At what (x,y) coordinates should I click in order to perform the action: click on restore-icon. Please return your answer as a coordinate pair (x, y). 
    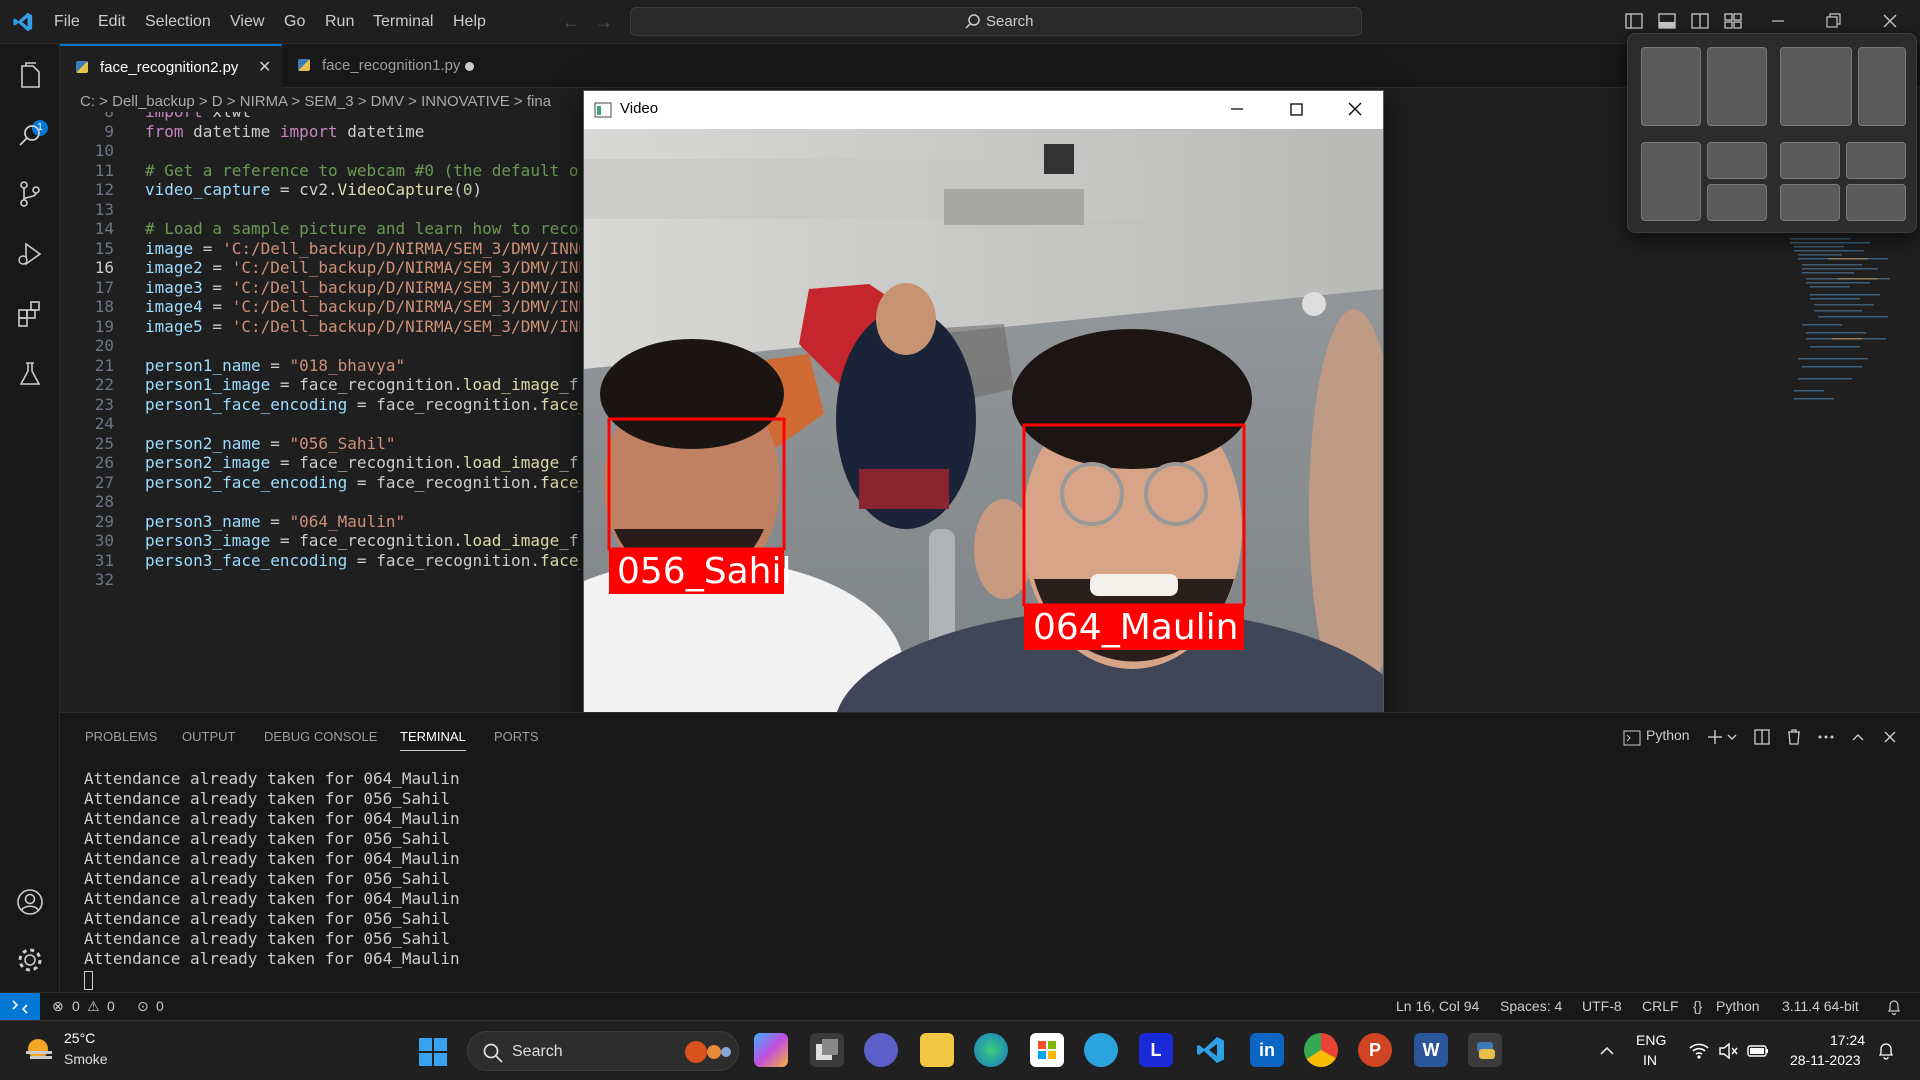
    Looking at the image, I should click on (1833, 21).